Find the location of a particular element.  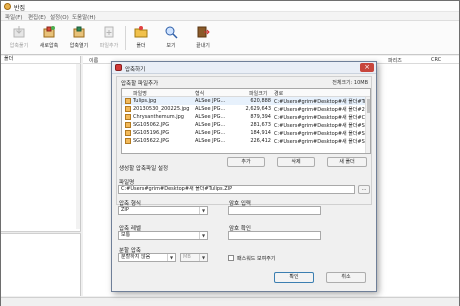

folder-icon is located at coordinates (141, 32).